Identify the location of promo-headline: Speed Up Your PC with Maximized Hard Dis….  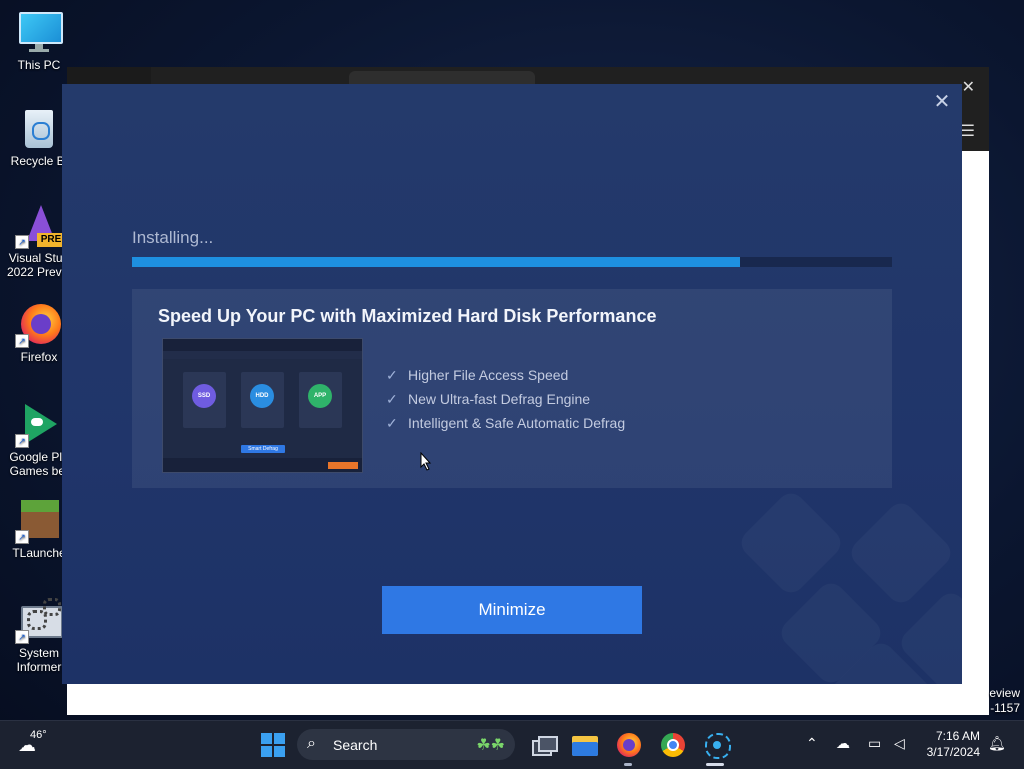
(407, 316).